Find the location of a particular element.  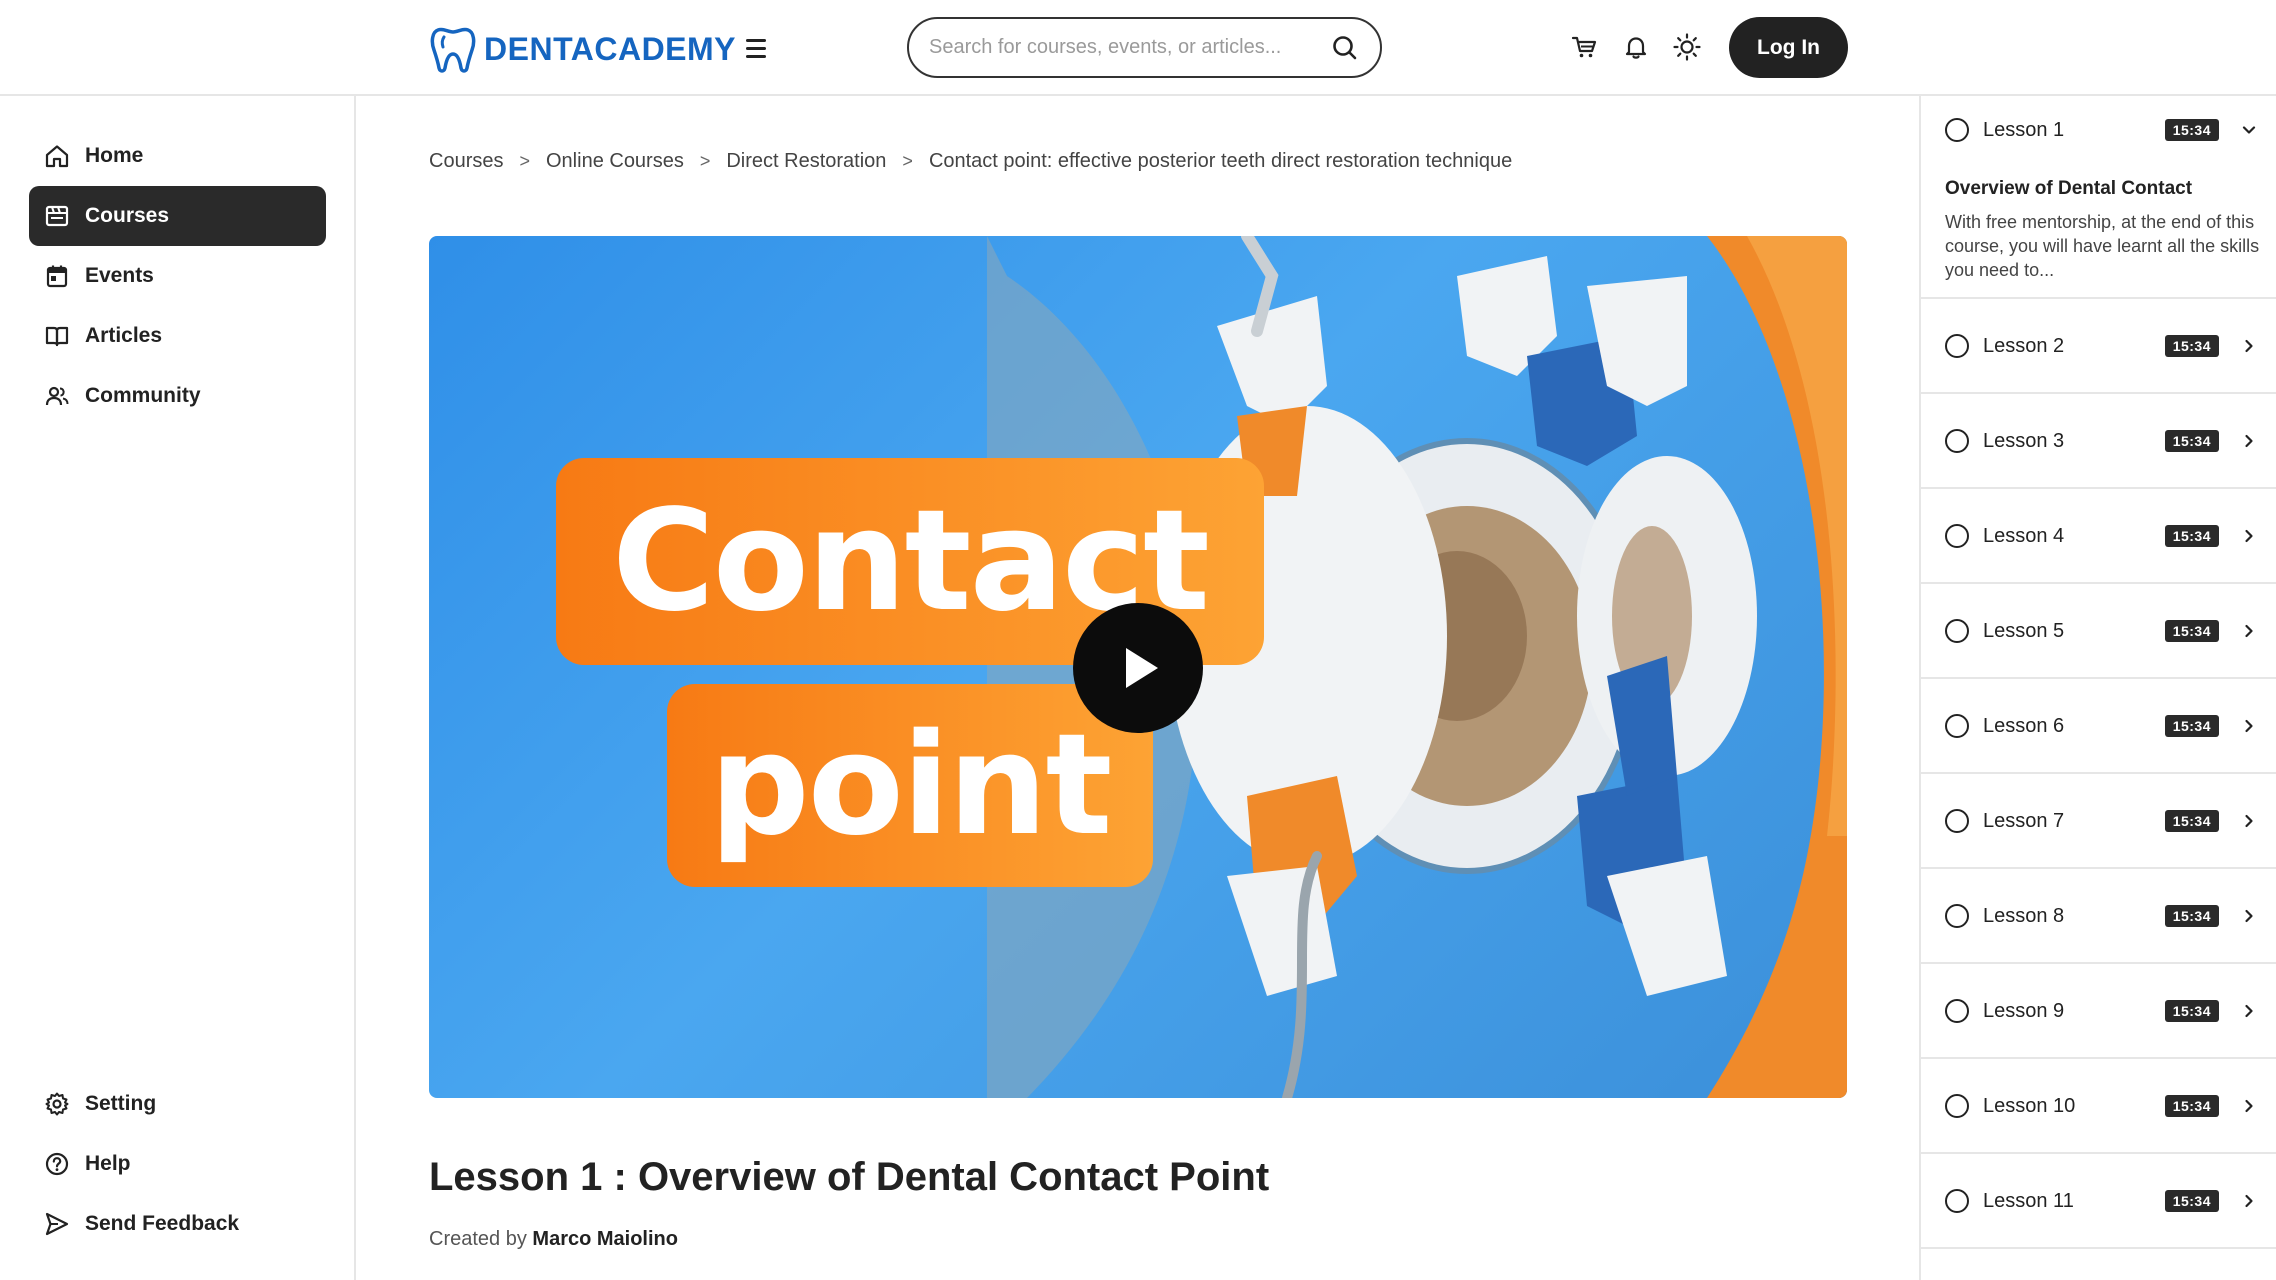

video-title-line-2: point is located at coordinates (910, 785).